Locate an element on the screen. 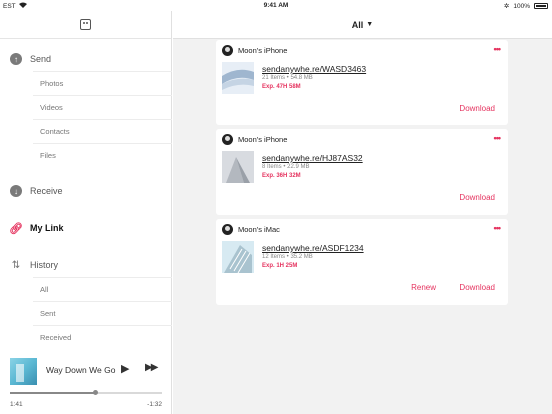  sidebar-item-label: Receive is located at coordinates (46, 191).